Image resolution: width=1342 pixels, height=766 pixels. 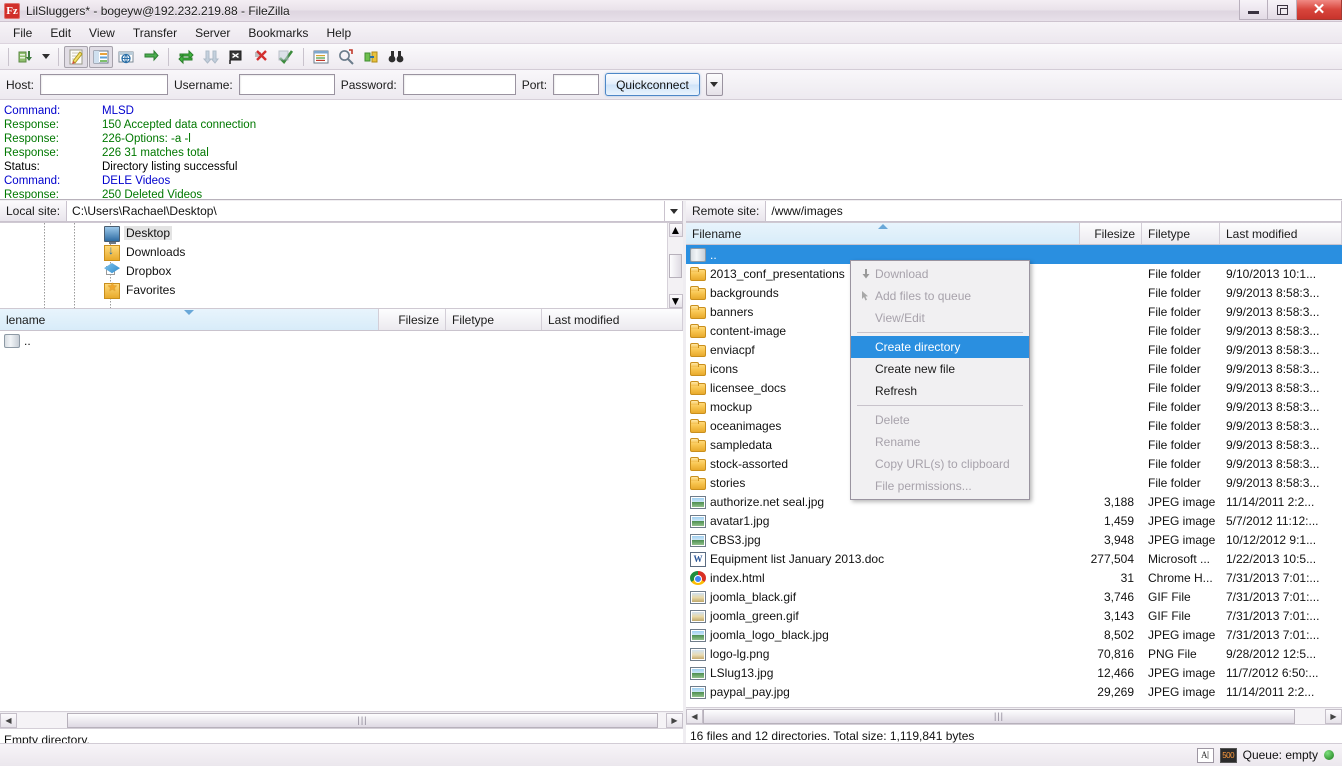 What do you see at coordinates (366, 211) in the screenshot?
I see `local-site-path: C:\Users\Rachael\Desktop\` at bounding box center [366, 211].